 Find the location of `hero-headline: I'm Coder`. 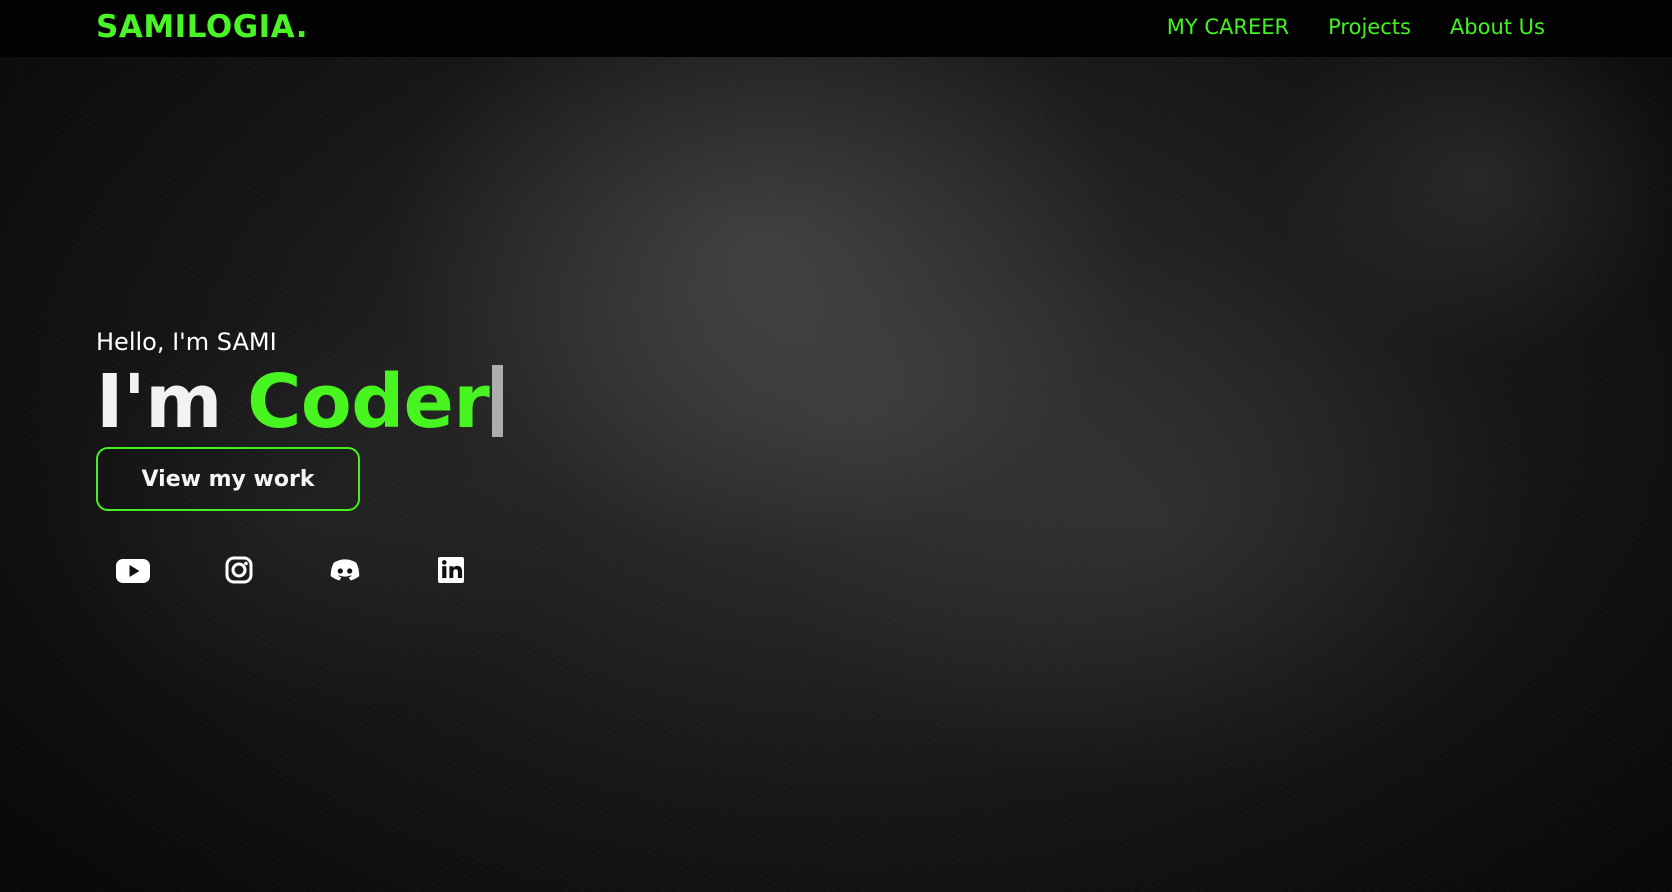

hero-headline: I'm Coder is located at coordinates (300, 402).